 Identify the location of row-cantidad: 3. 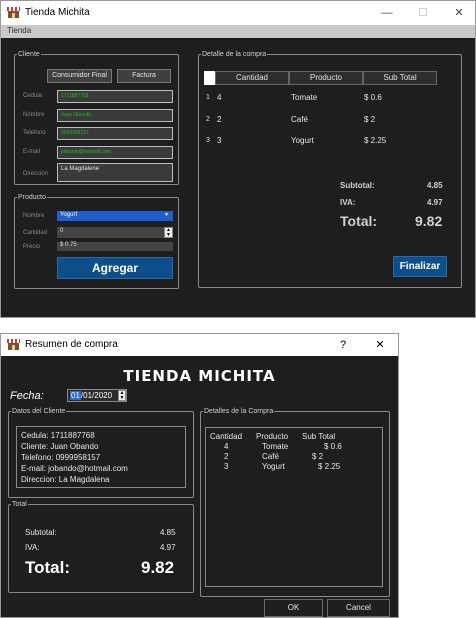
(219, 140).